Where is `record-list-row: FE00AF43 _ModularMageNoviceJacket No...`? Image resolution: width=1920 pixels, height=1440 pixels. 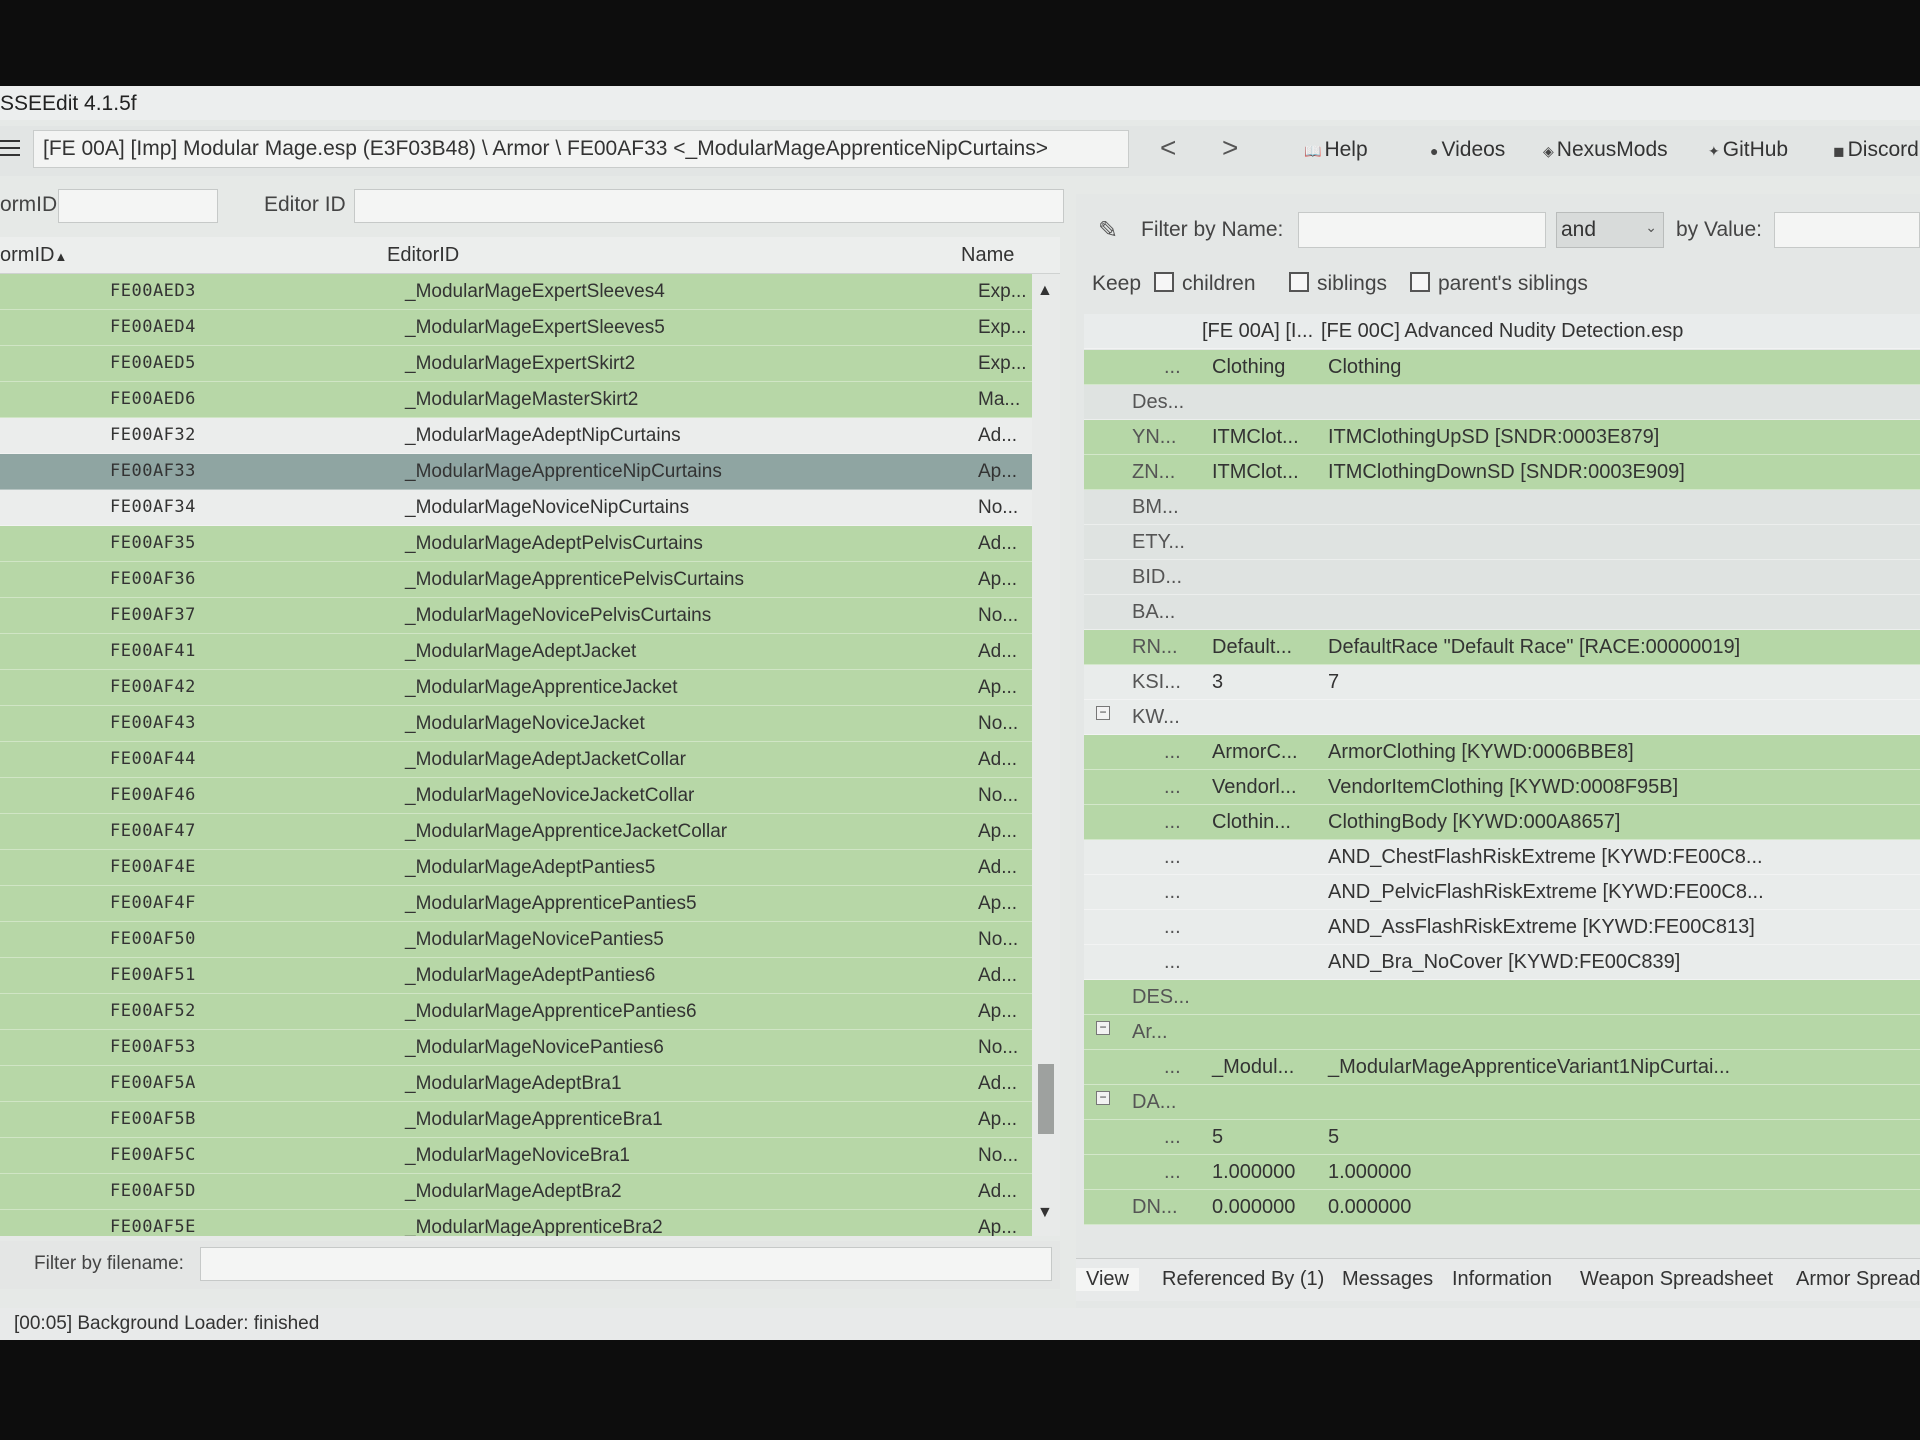 record-list-row: FE00AF43 _ModularMageNoviceJacket No... is located at coordinates (516, 724).